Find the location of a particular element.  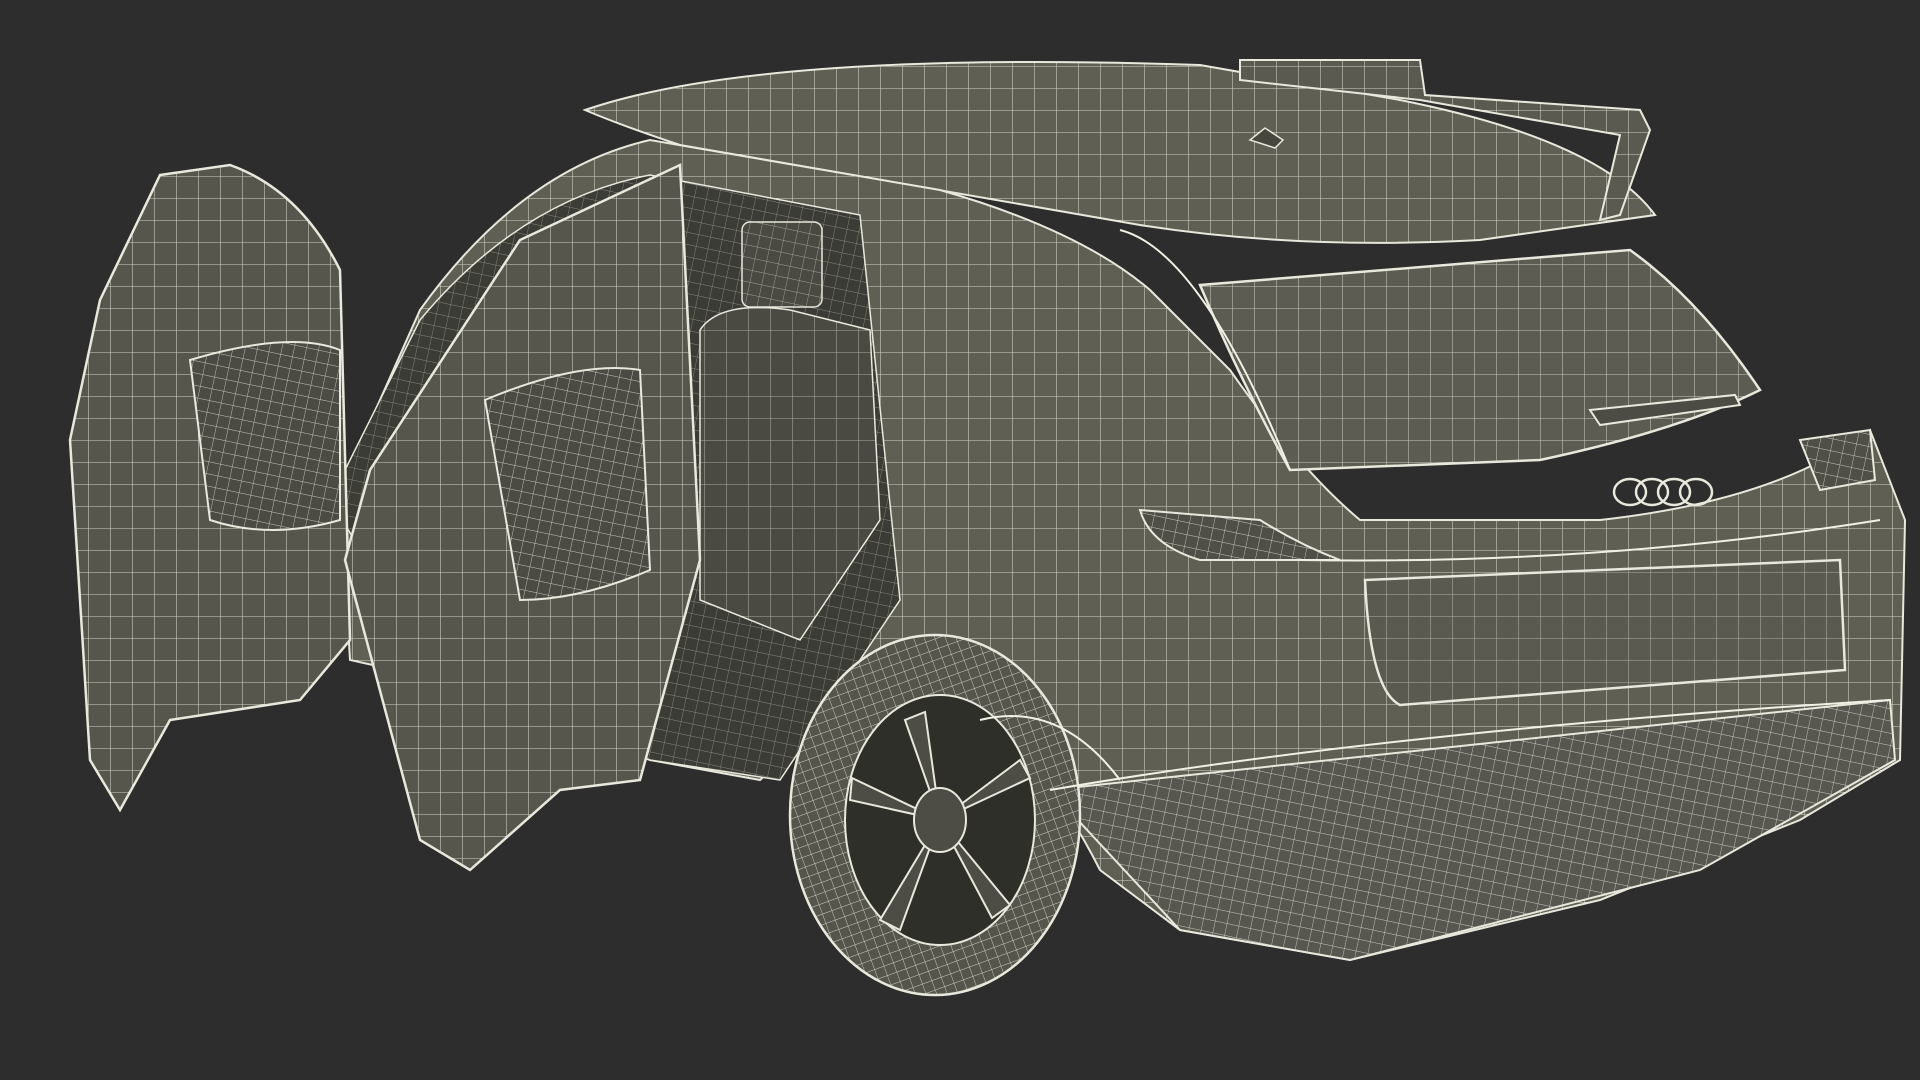

wheel-hub is located at coordinates (940, 820).